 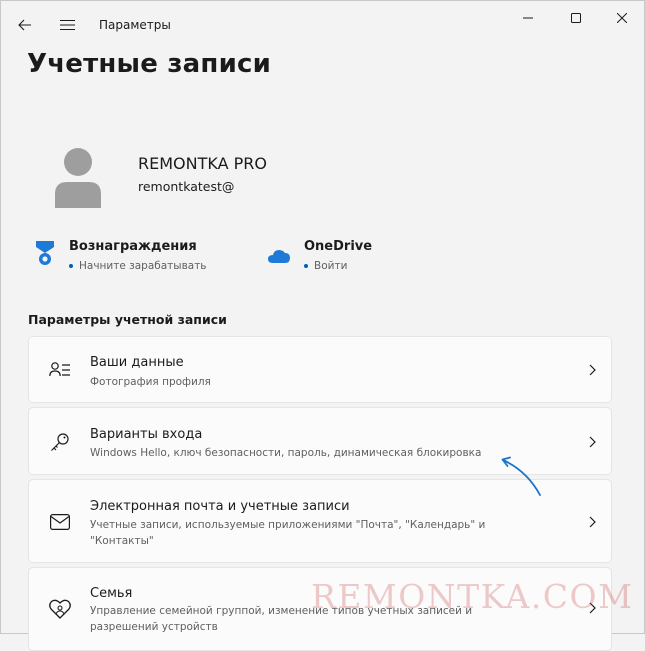 I want to click on rewards-icon, so click(x=45, y=254).